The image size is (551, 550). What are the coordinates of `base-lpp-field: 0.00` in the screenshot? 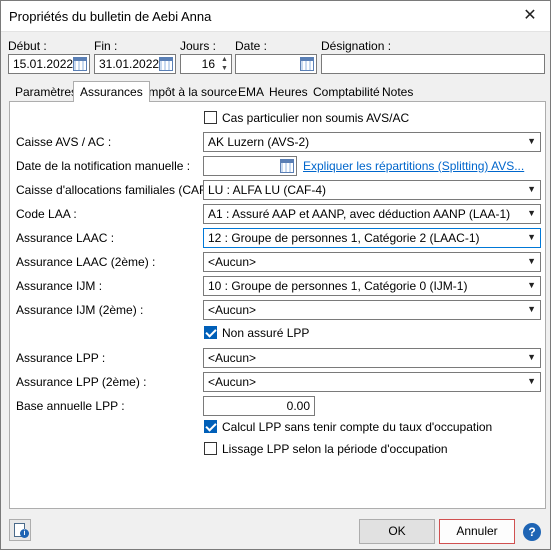 It's located at (259, 406).